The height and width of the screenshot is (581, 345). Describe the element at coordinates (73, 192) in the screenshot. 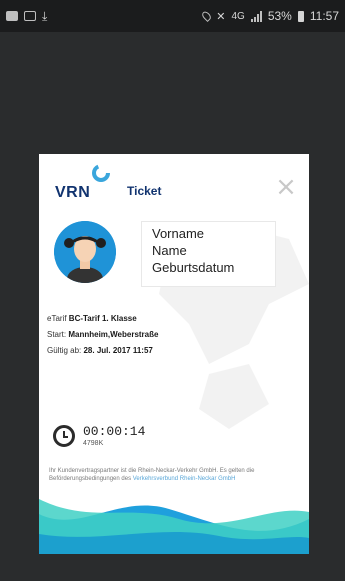

I see `vrn-logo-text: VRN` at that location.